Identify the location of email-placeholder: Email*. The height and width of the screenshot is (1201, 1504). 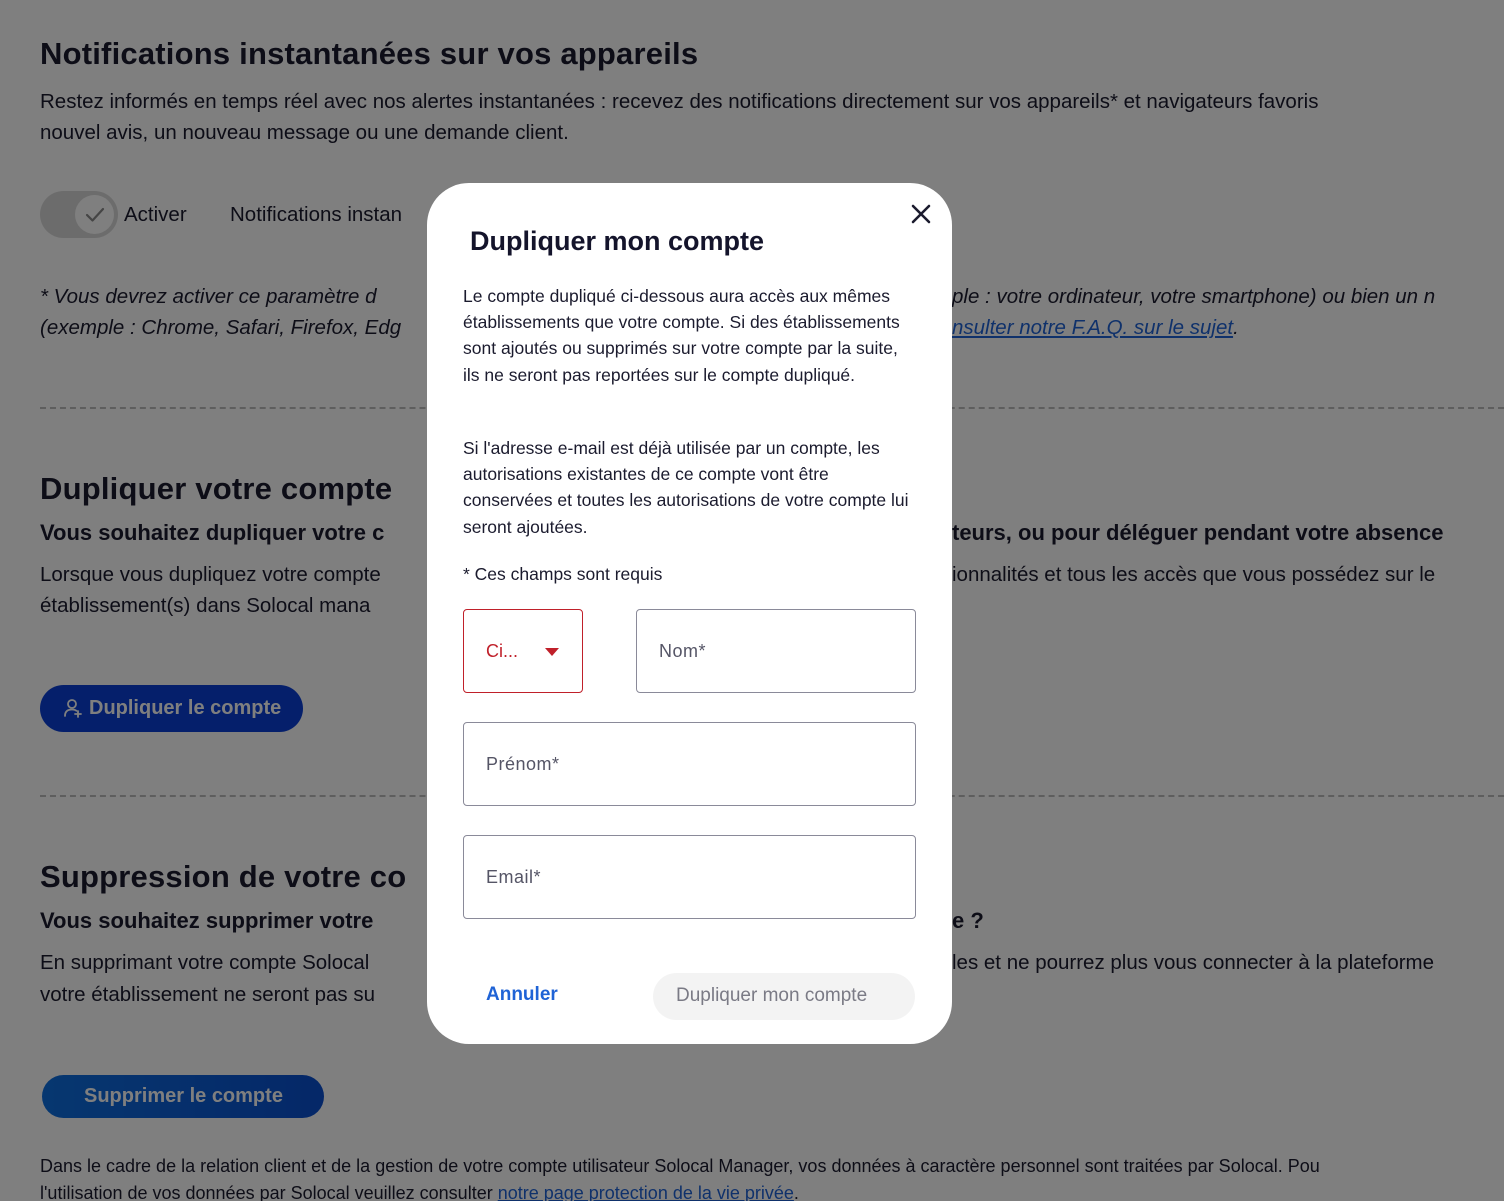
(514, 877).